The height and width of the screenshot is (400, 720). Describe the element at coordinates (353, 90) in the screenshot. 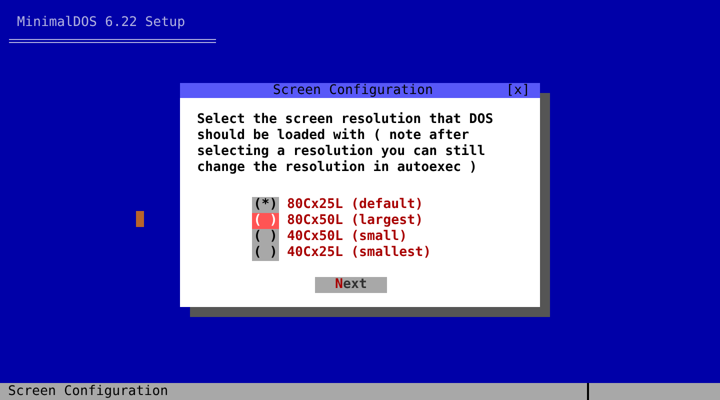

I see `dialog-title: Screen Configuration` at that location.